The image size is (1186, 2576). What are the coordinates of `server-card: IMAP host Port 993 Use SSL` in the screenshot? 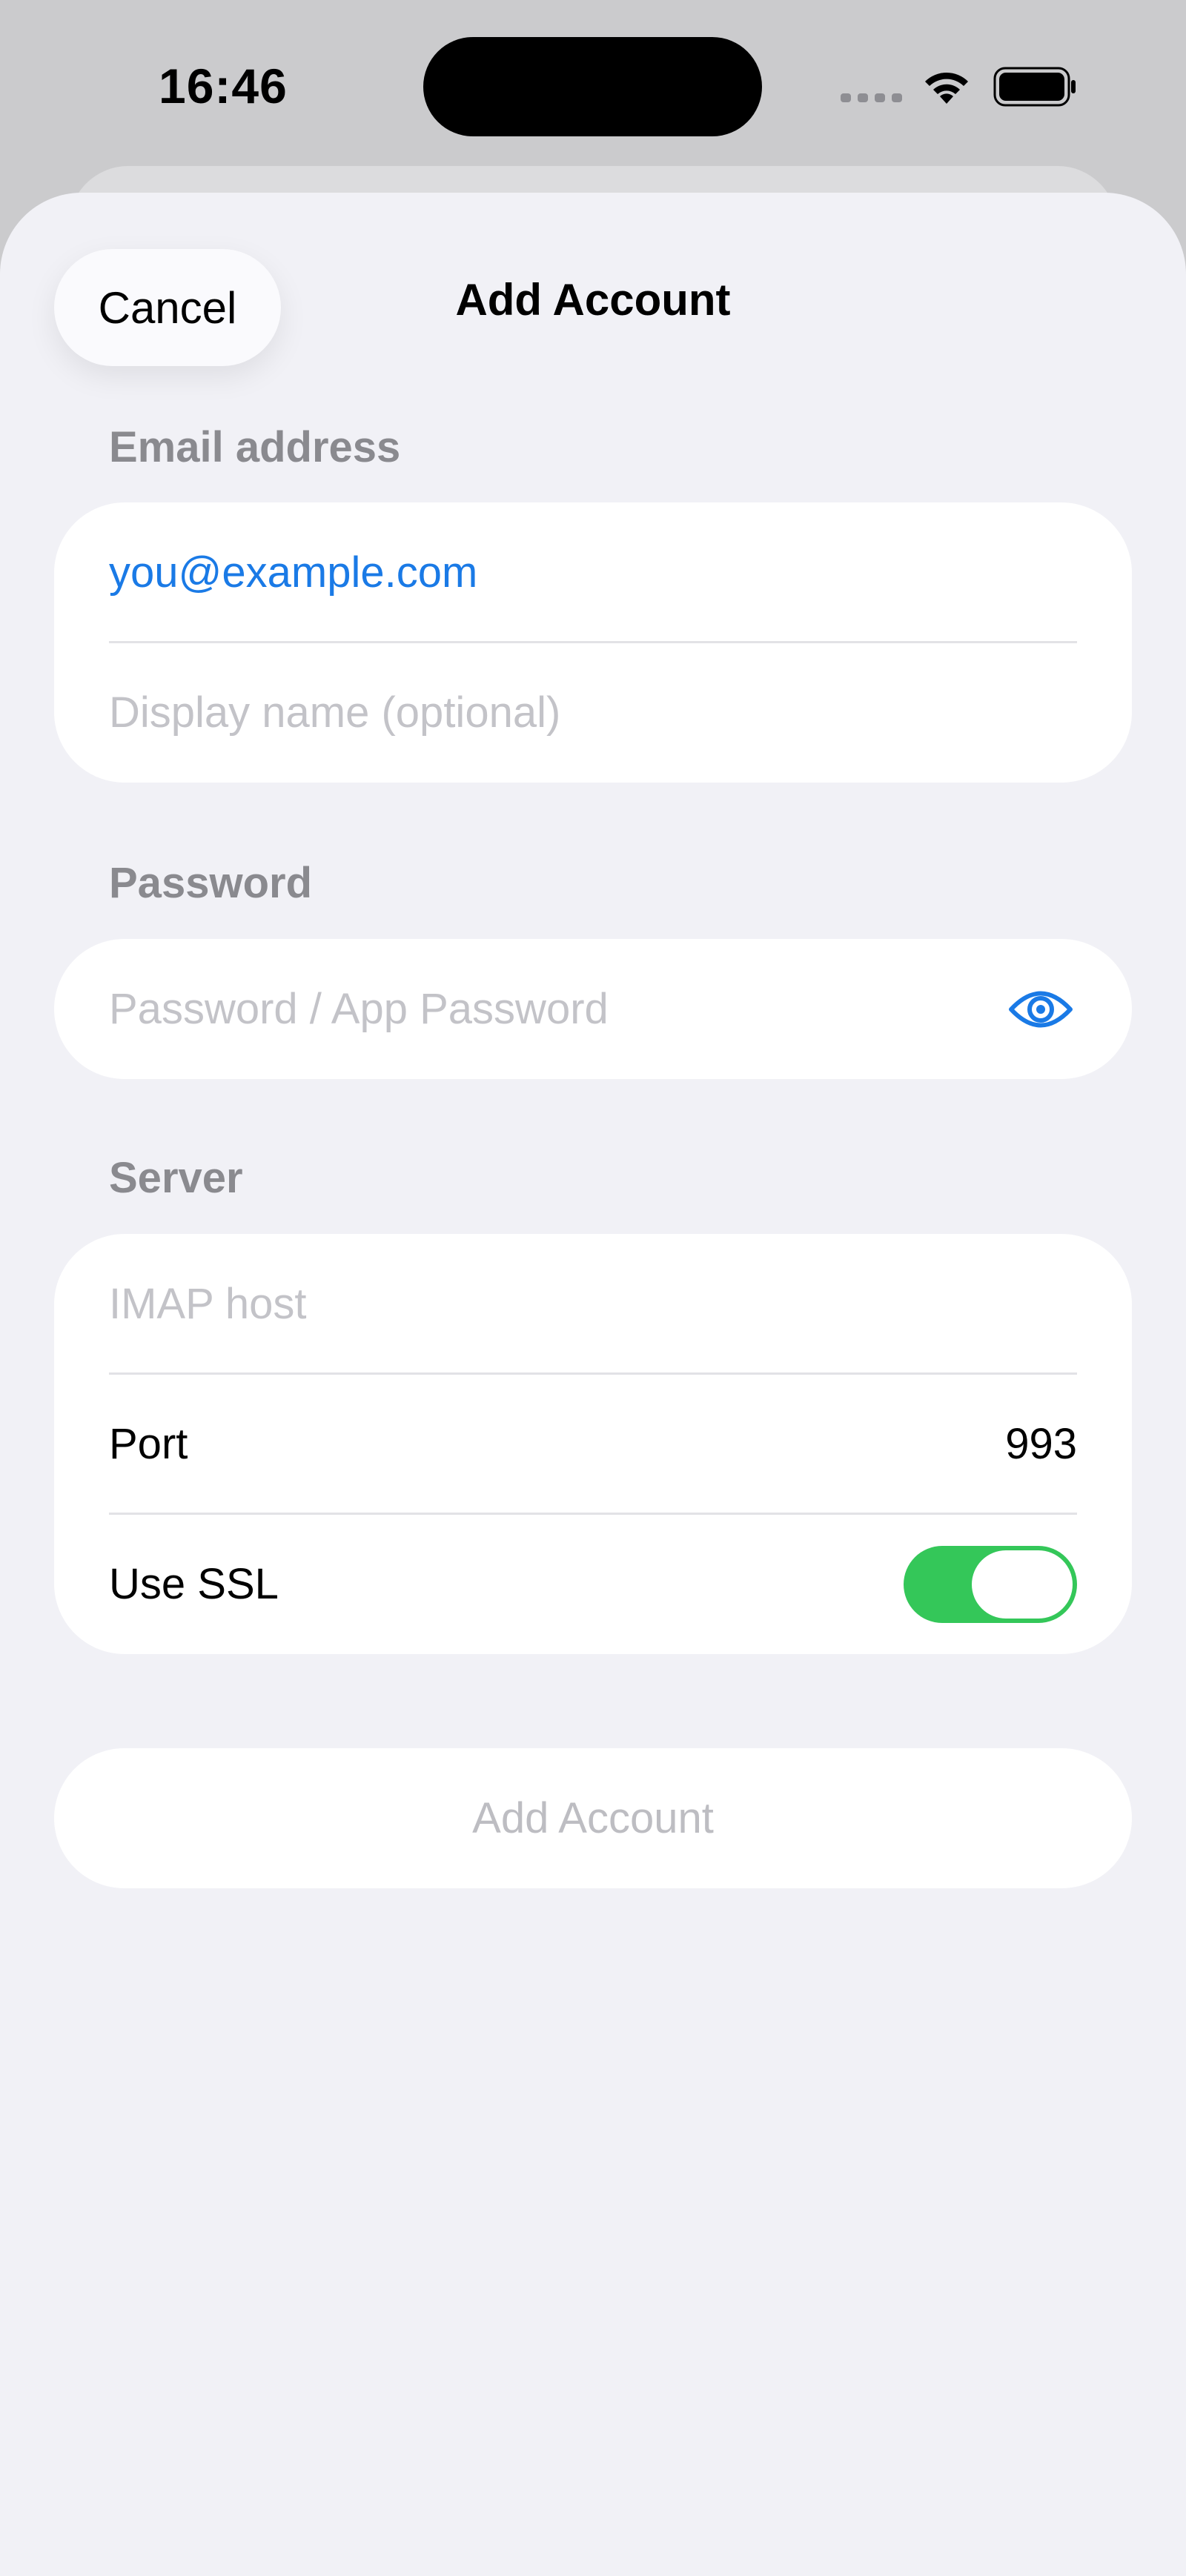 It's located at (593, 1444).